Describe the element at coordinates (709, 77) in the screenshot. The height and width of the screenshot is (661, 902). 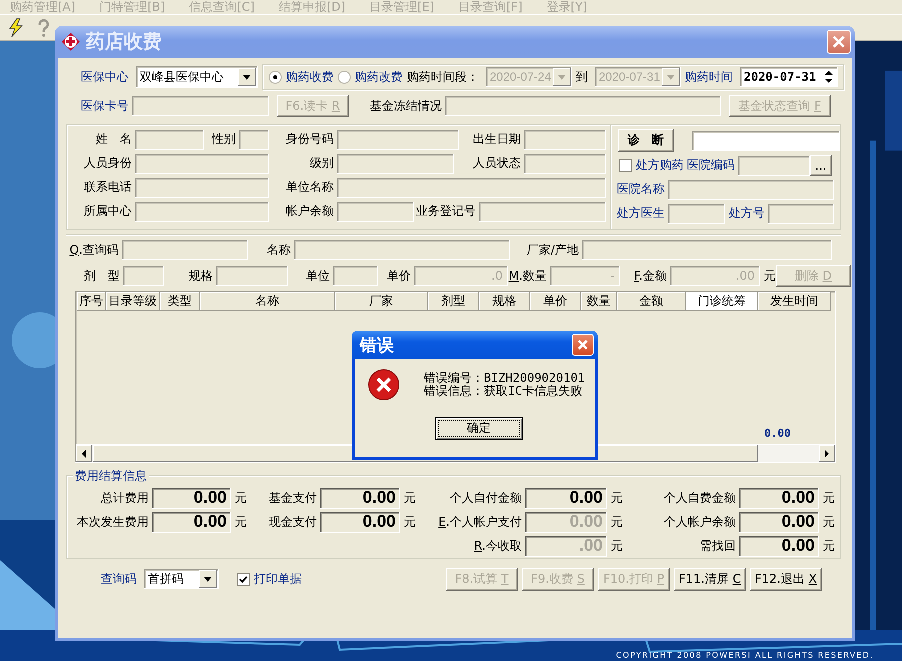
I see `field-label: 购药时间` at that location.